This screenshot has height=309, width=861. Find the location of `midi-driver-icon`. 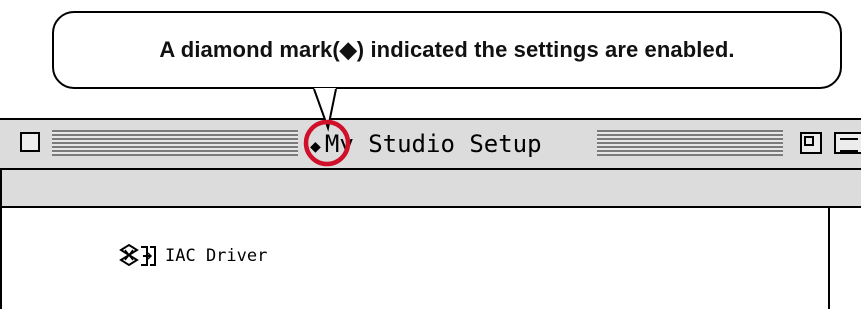

midi-driver-icon is located at coordinates (137, 255).